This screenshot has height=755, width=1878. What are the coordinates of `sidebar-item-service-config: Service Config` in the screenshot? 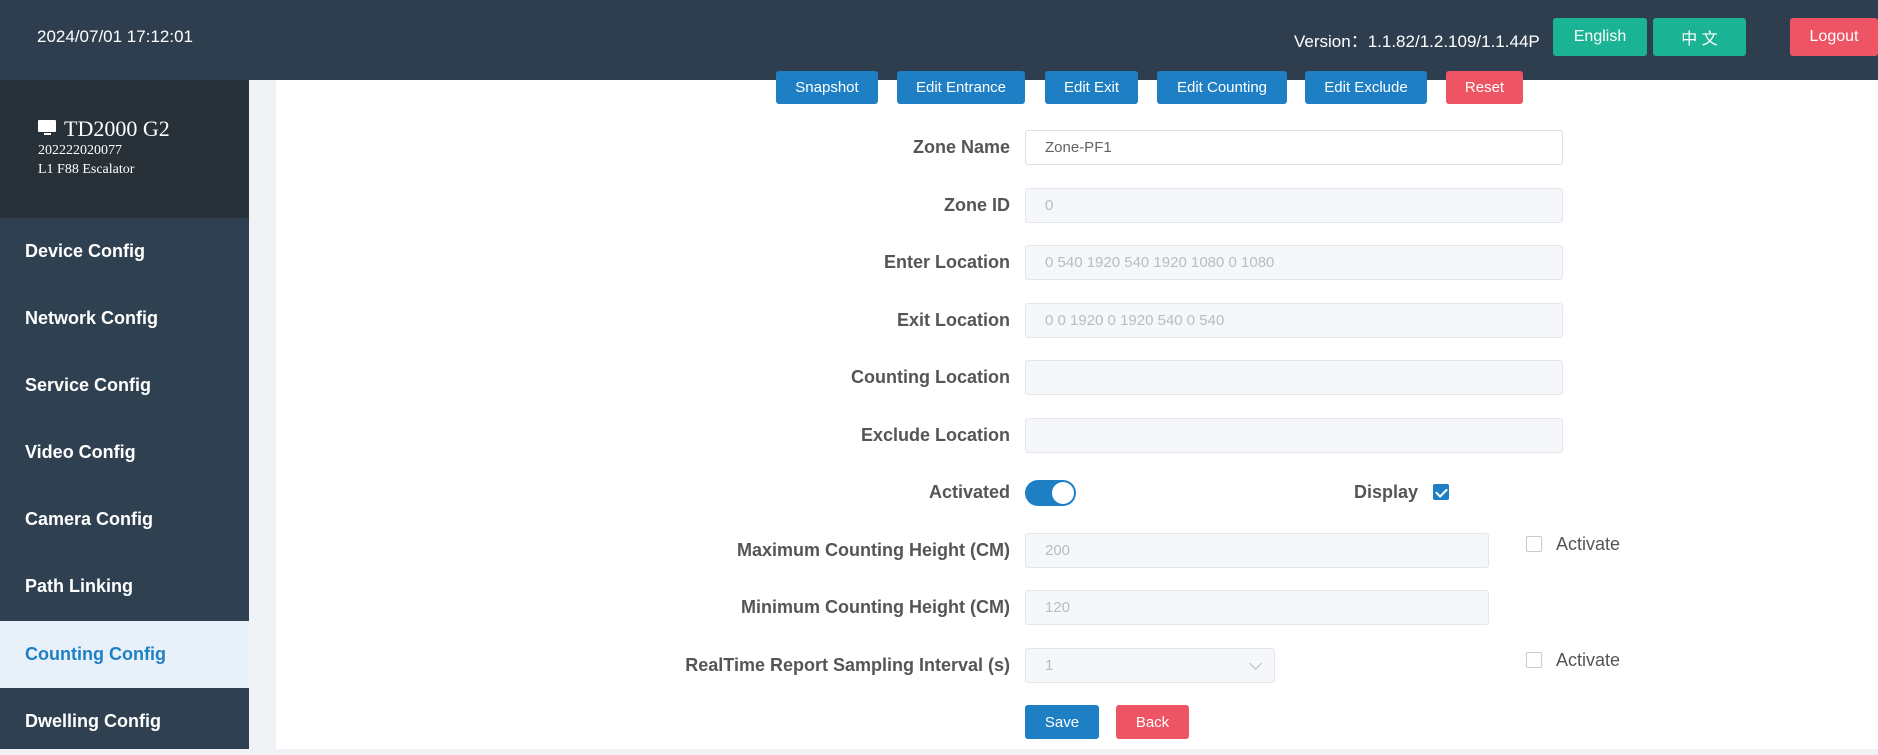 It's located at (124, 385).